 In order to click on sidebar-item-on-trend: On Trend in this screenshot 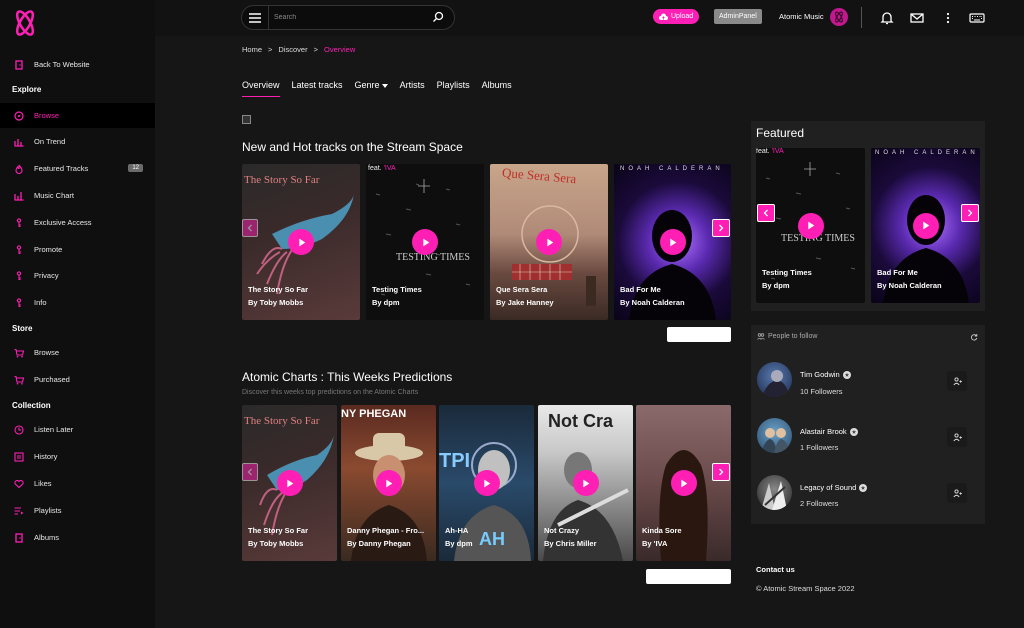, I will do `click(77, 141)`.